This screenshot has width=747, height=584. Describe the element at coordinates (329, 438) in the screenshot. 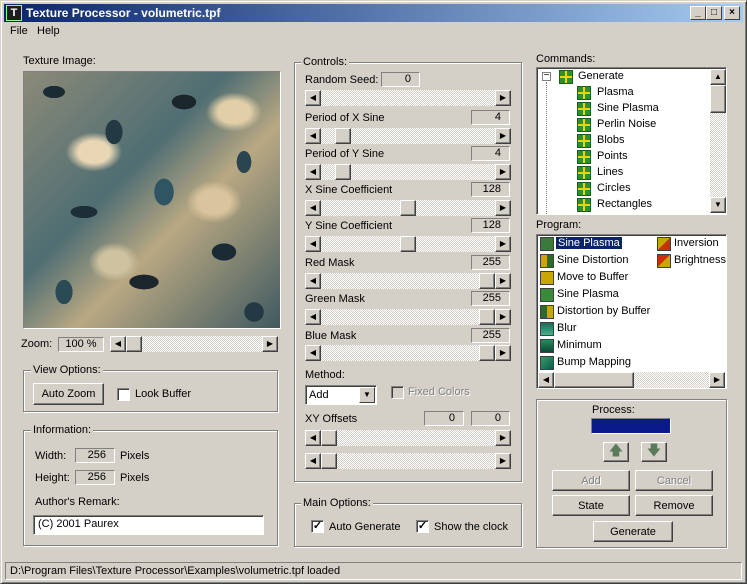

I see `x-offset-thumb` at that location.